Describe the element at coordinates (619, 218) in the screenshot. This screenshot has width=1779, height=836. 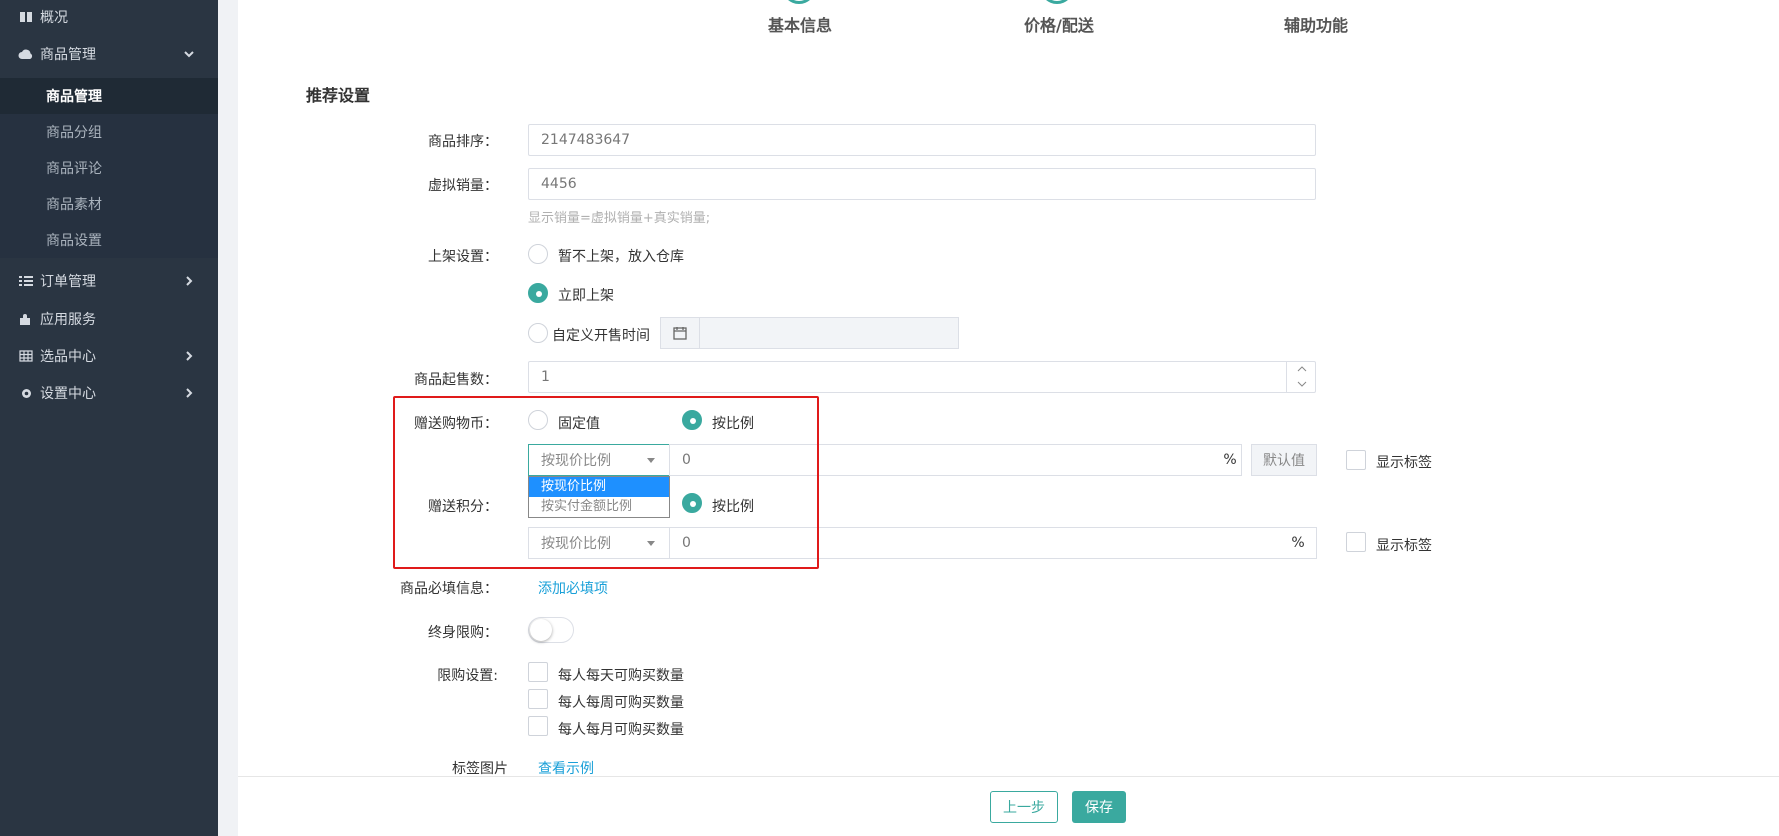
I see `virtual-sales-hint: 显示销量=虚拟销量+真实销量;` at that location.